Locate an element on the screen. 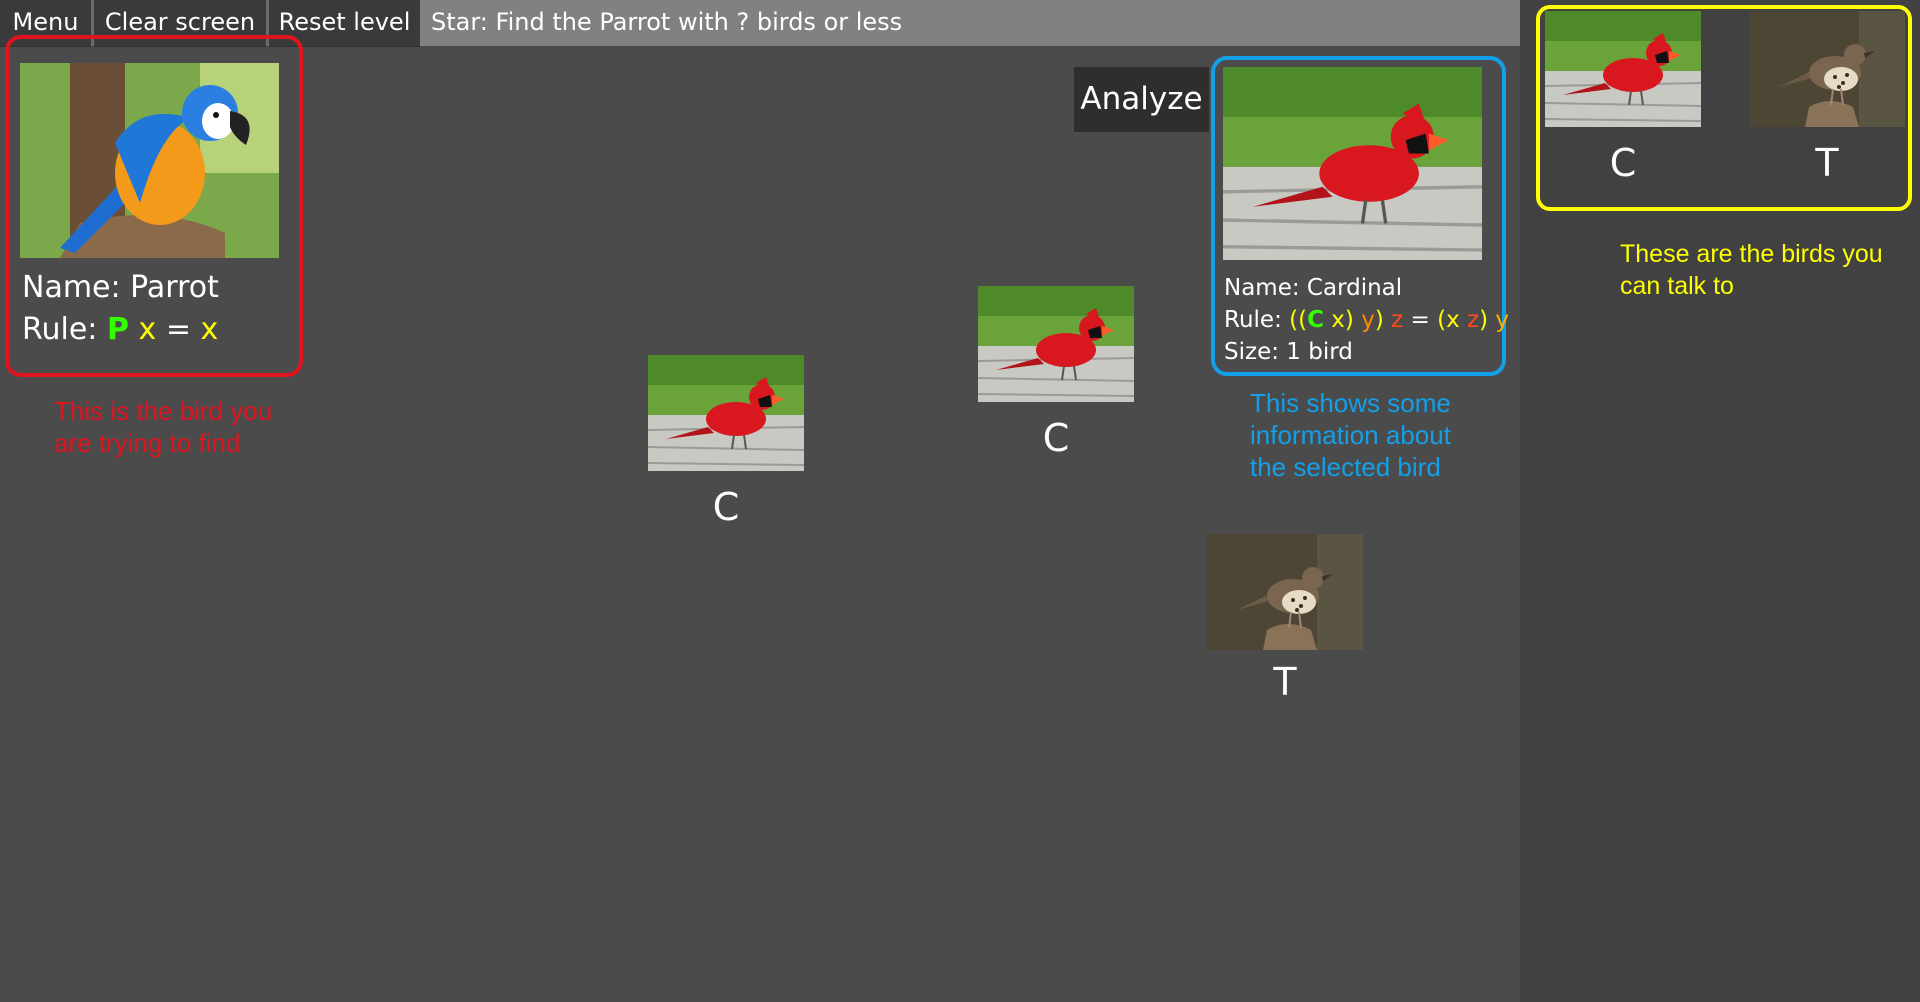 Image resolution: width=1920 pixels, height=1002 pixels. info-size: Size: 1 bird is located at coordinates (1288, 352).